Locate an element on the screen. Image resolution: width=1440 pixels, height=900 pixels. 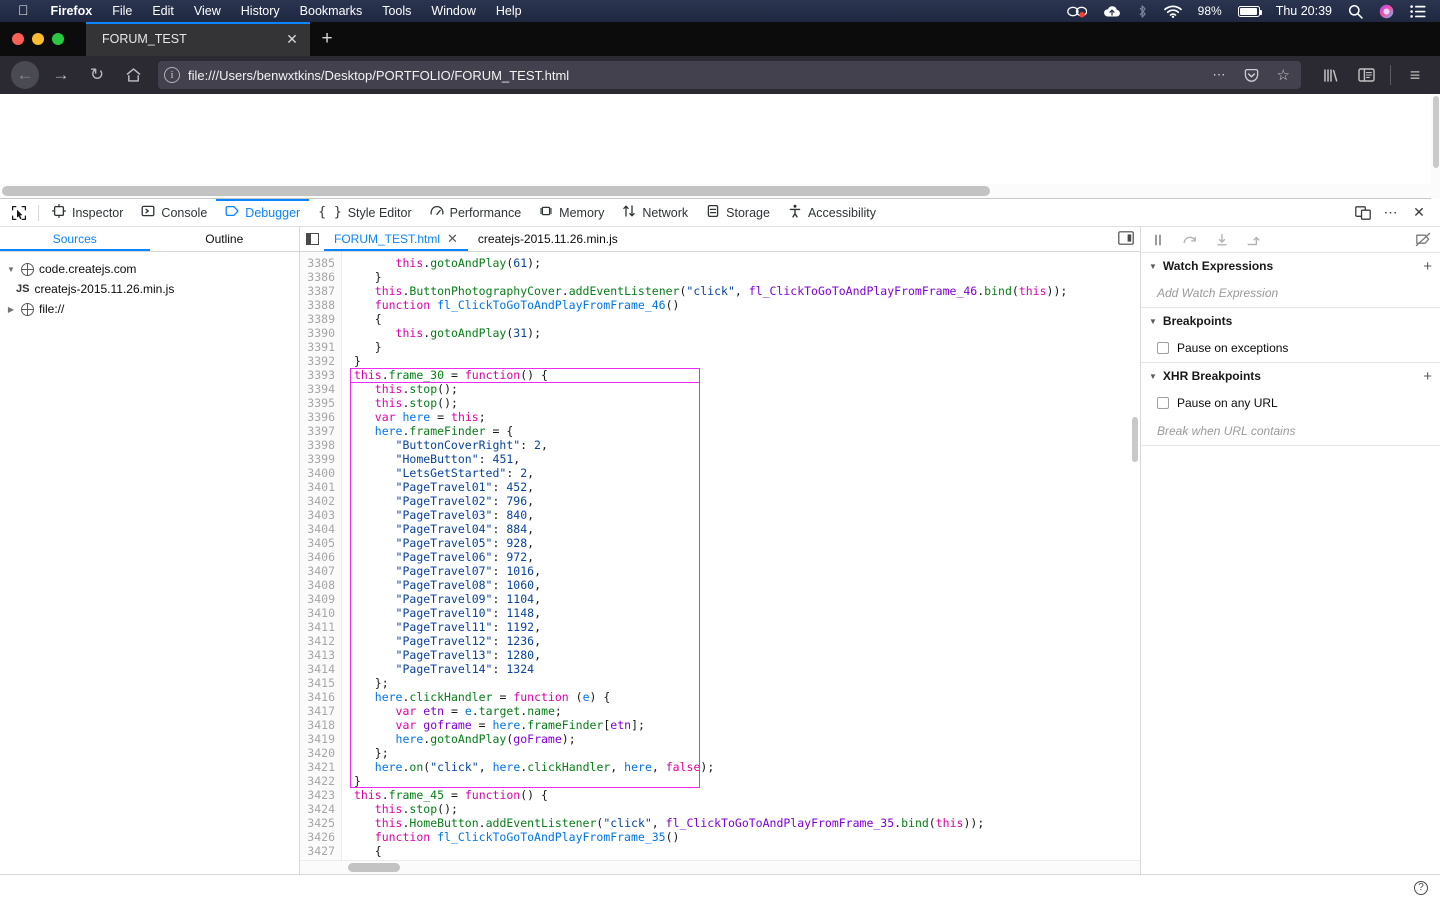
code-line: "PageTravel13": 1280, is located at coordinates (747, 655).